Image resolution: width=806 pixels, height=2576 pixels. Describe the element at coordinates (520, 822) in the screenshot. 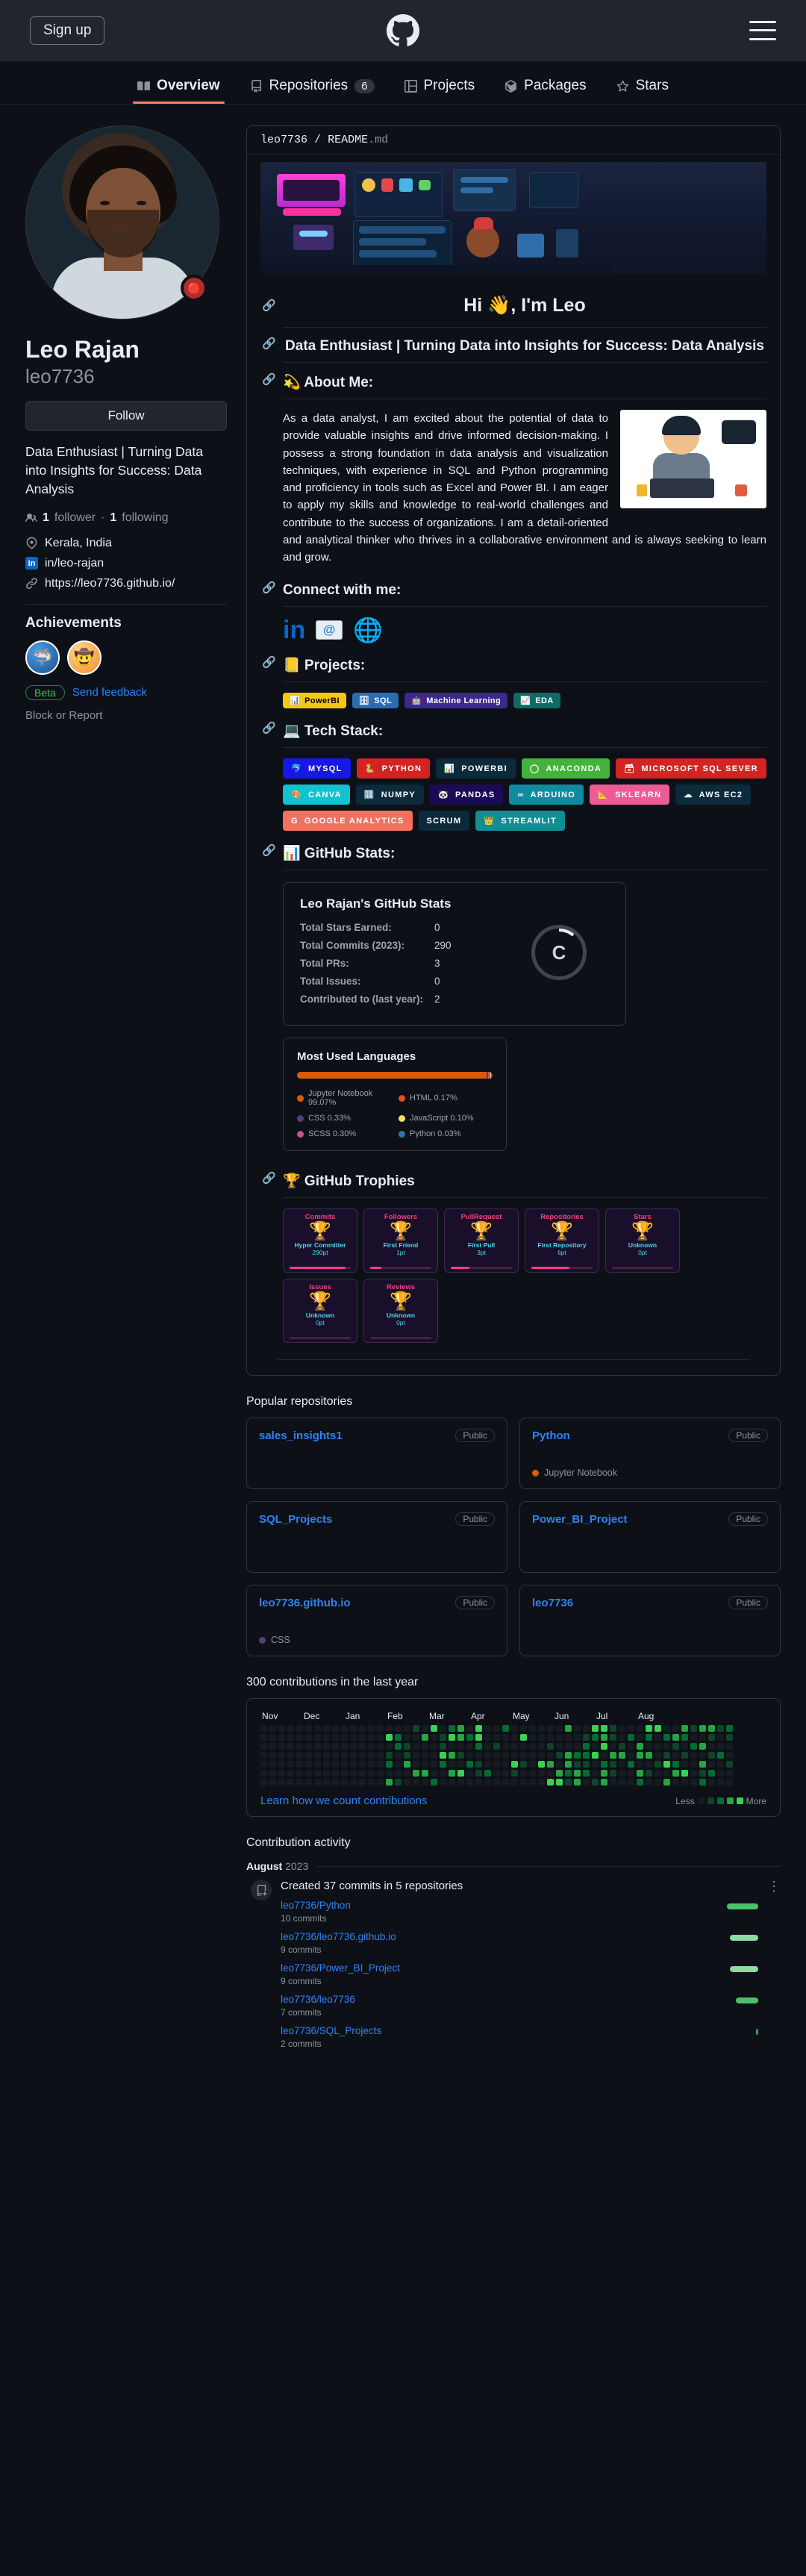

I see `tech-chip: 👑 STREAMLIT` at that location.